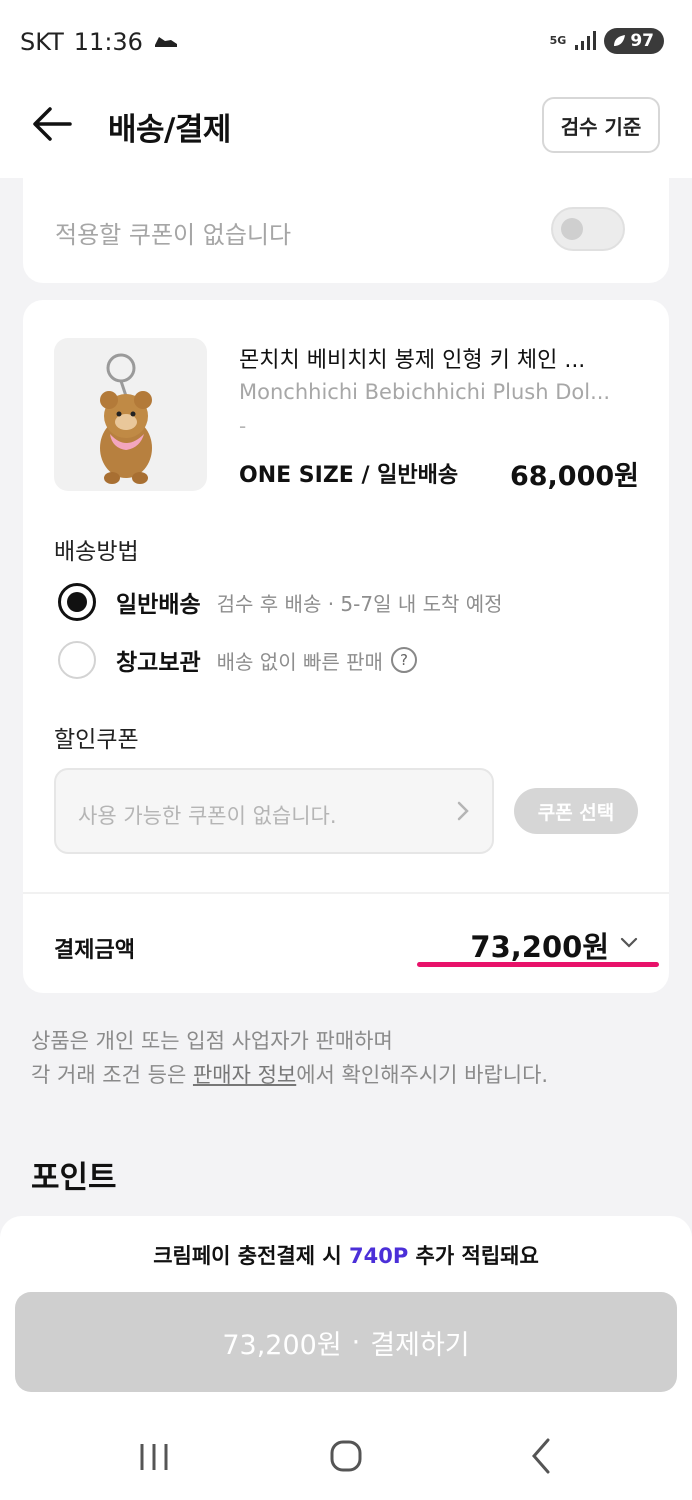  Describe the element at coordinates (94, 950) in the screenshot. I see `total-label: 결제금액` at that location.